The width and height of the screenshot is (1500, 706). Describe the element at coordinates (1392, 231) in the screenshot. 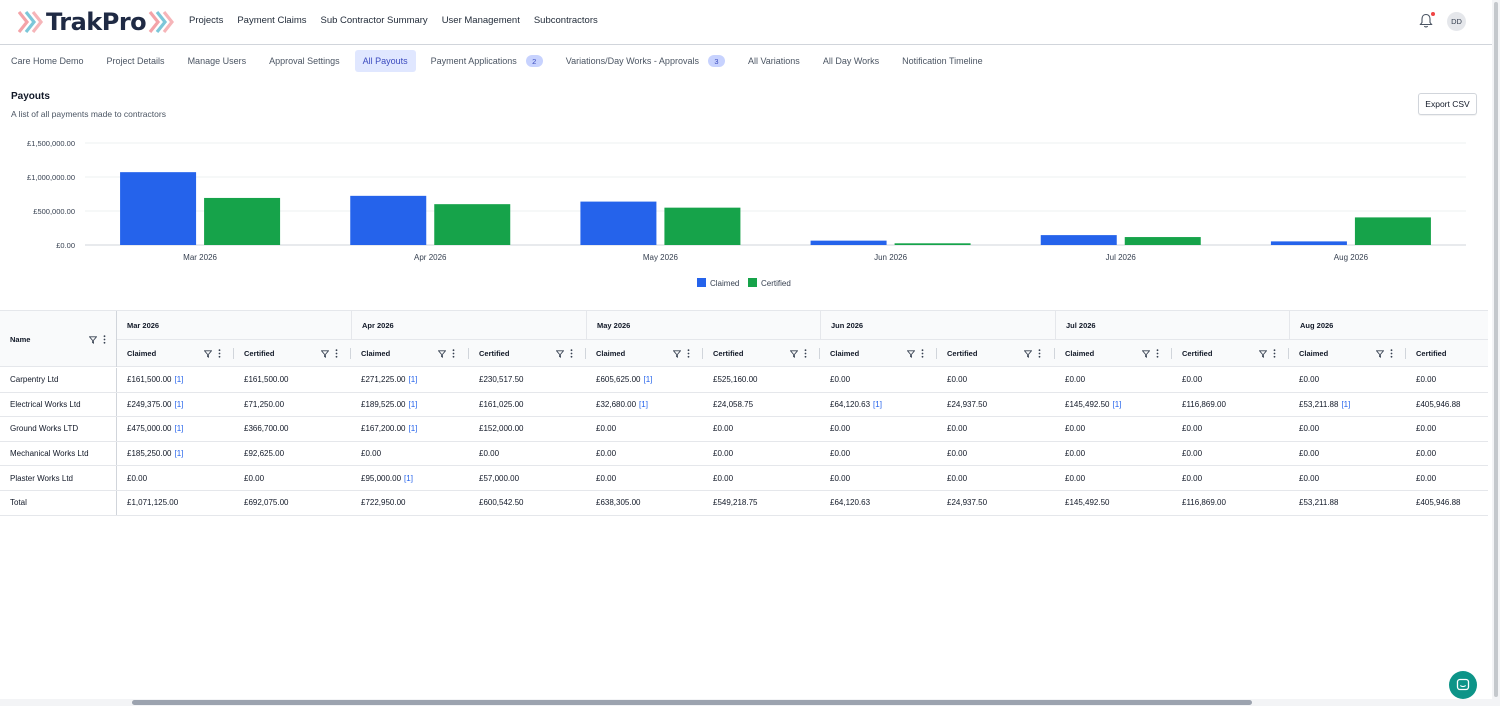

I see `bar-certified-aug-2026` at that location.